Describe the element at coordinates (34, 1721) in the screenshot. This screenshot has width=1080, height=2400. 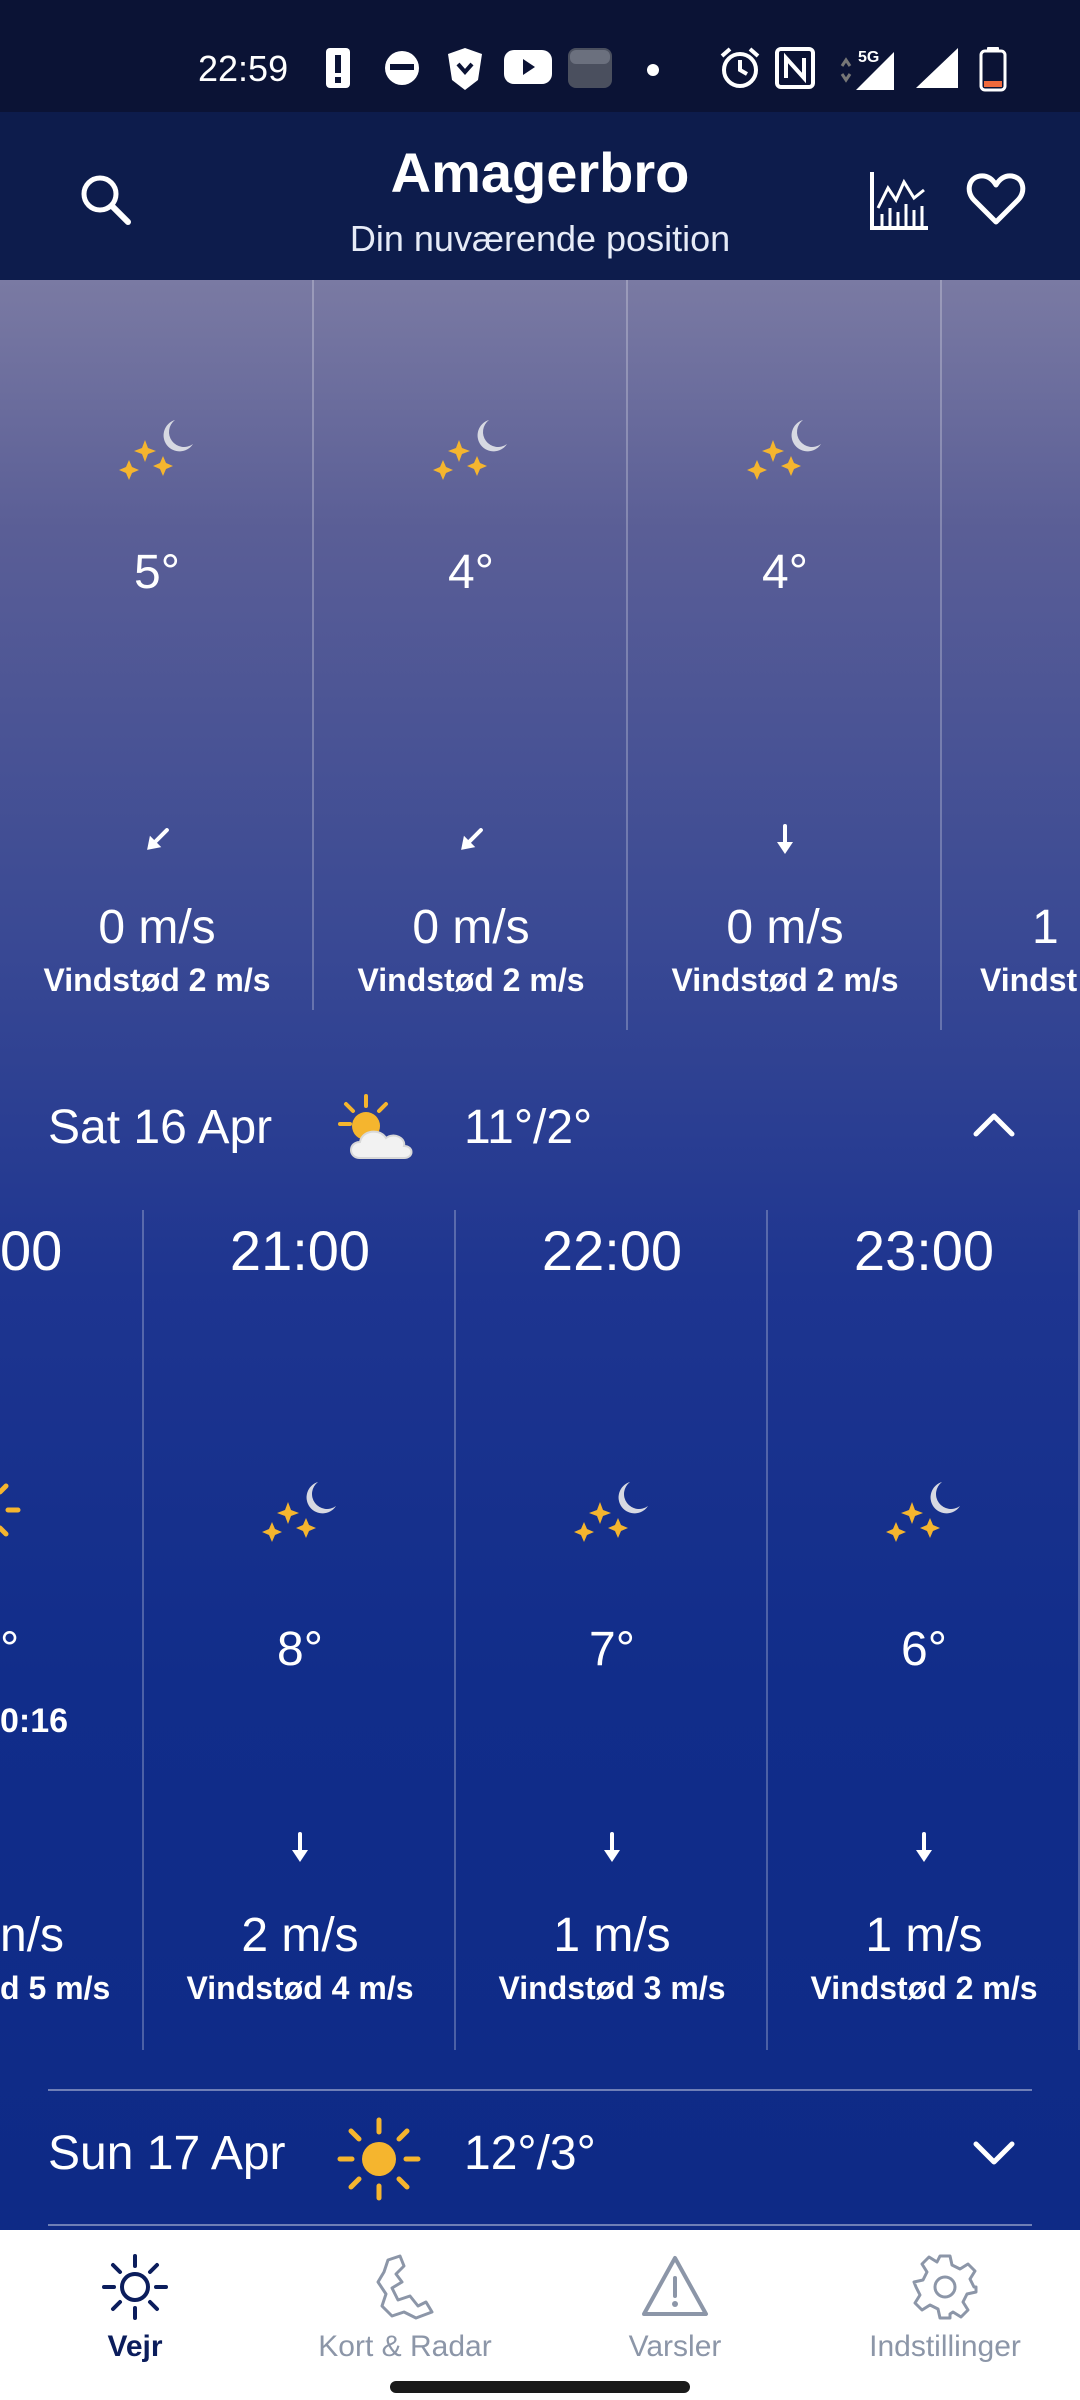
I see `hour-sunset: 0:16` at that location.